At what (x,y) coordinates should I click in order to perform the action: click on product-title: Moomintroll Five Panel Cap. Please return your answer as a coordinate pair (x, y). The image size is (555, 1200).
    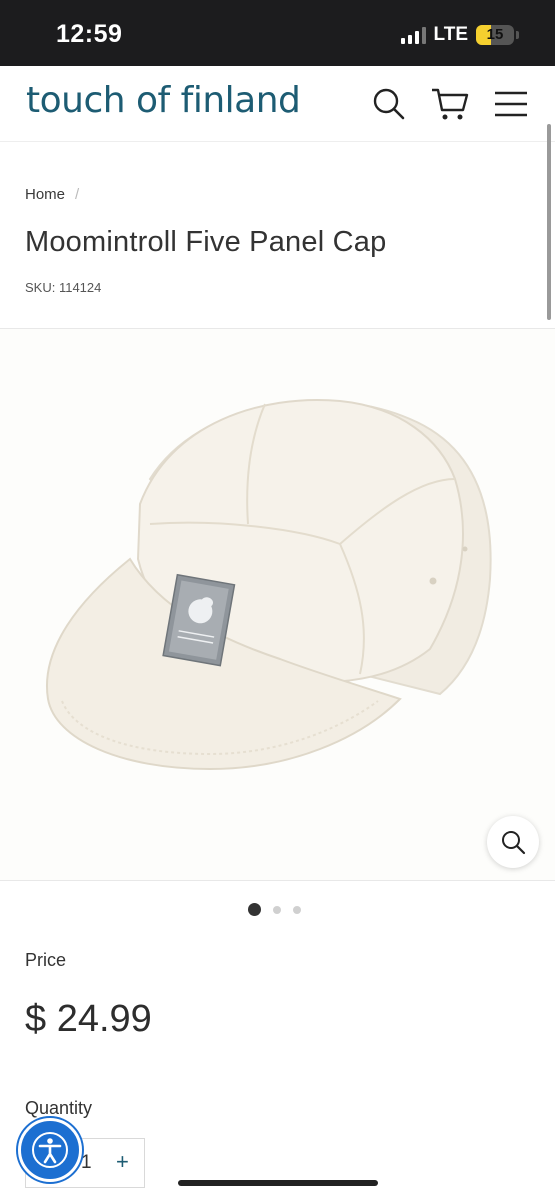
    Looking at the image, I should click on (206, 242).